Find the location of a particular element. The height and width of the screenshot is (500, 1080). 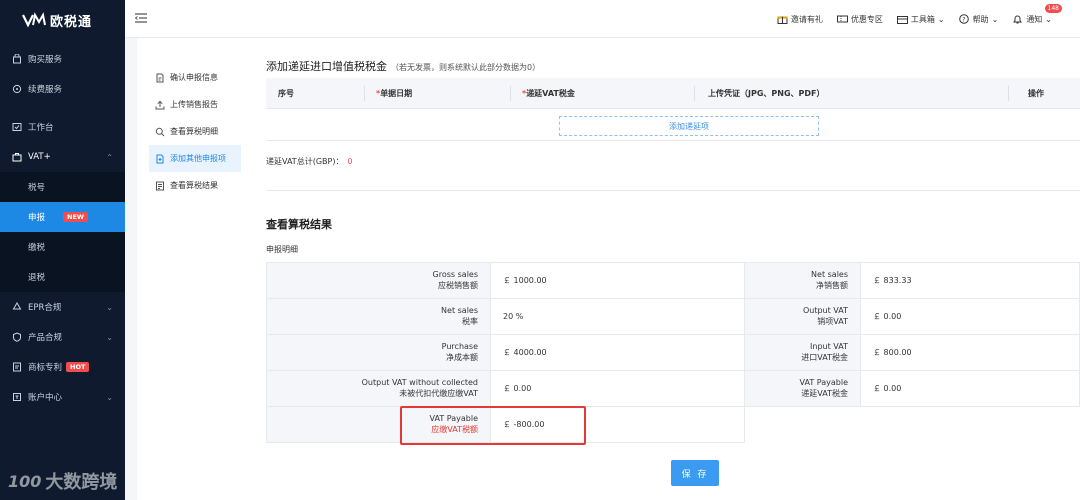

section-divider is located at coordinates (673, 190).